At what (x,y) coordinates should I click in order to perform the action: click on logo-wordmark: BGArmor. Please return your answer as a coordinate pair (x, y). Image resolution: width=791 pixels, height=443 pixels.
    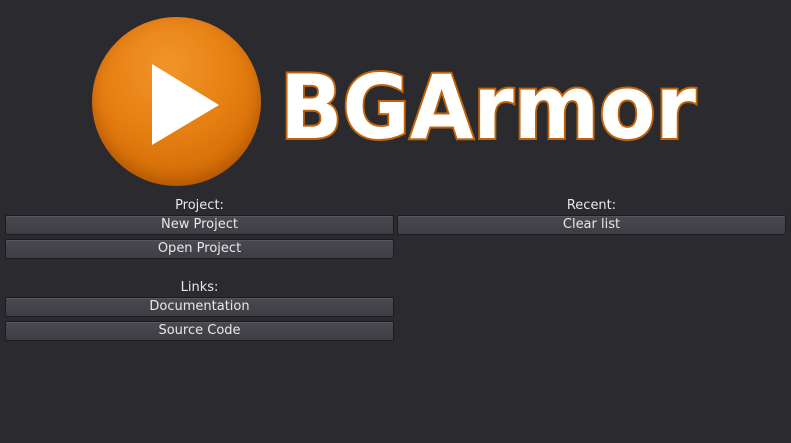
    Looking at the image, I should click on (488, 105).